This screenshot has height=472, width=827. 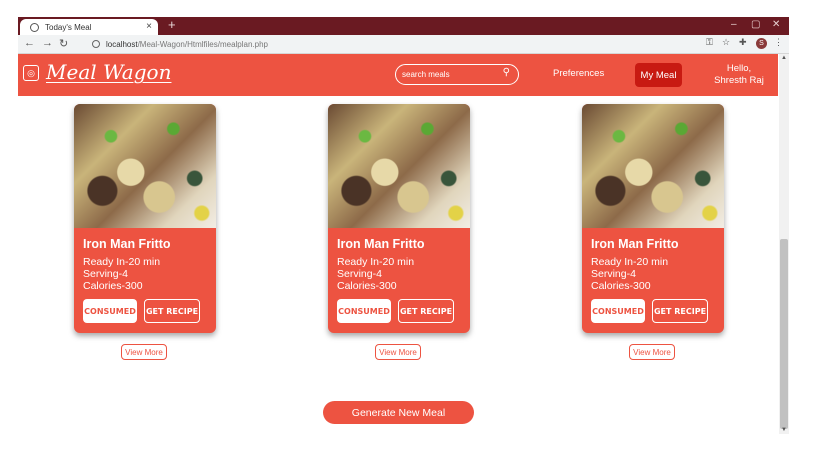 I want to click on scroll-up-icon: ▲, so click(x=784, y=58).